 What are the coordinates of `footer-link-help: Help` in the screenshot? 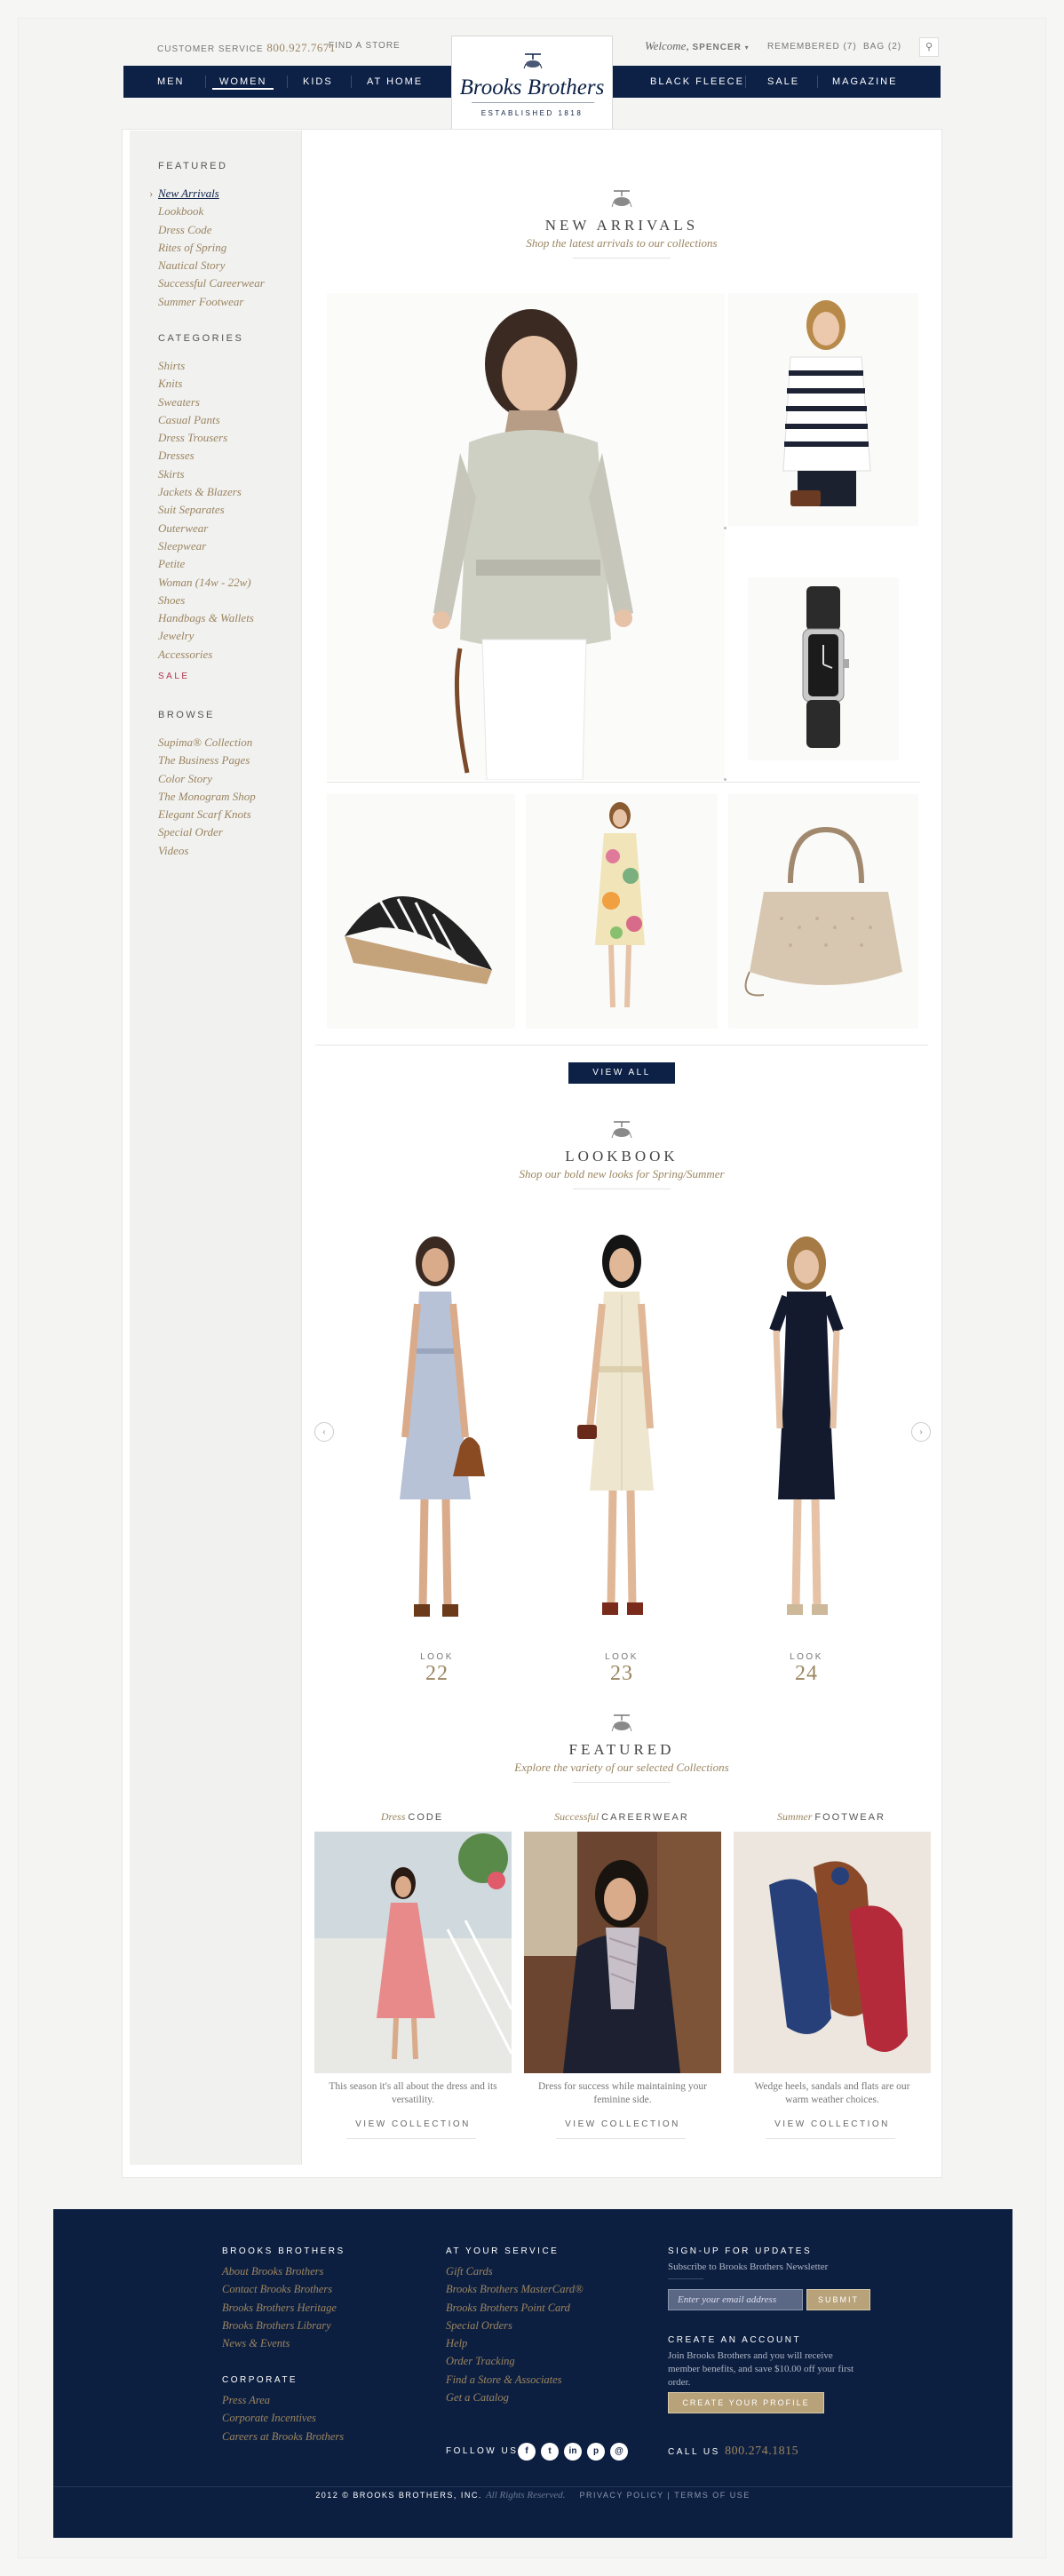 It's located at (515, 2343).